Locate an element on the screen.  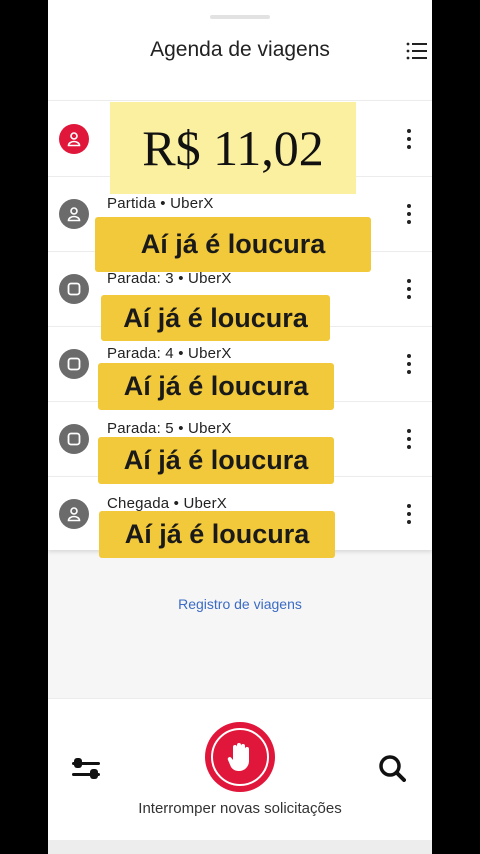
search-icon is located at coordinates (392, 768).